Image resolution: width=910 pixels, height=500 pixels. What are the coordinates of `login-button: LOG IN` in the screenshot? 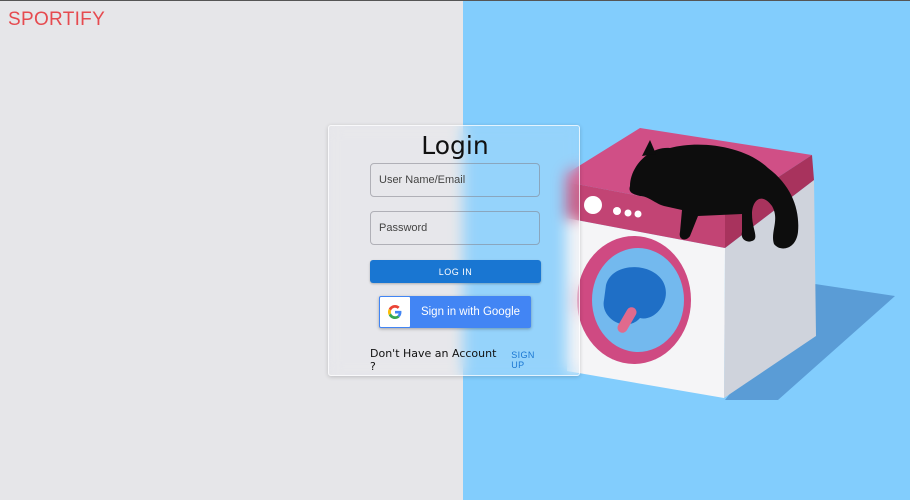 It's located at (455, 271).